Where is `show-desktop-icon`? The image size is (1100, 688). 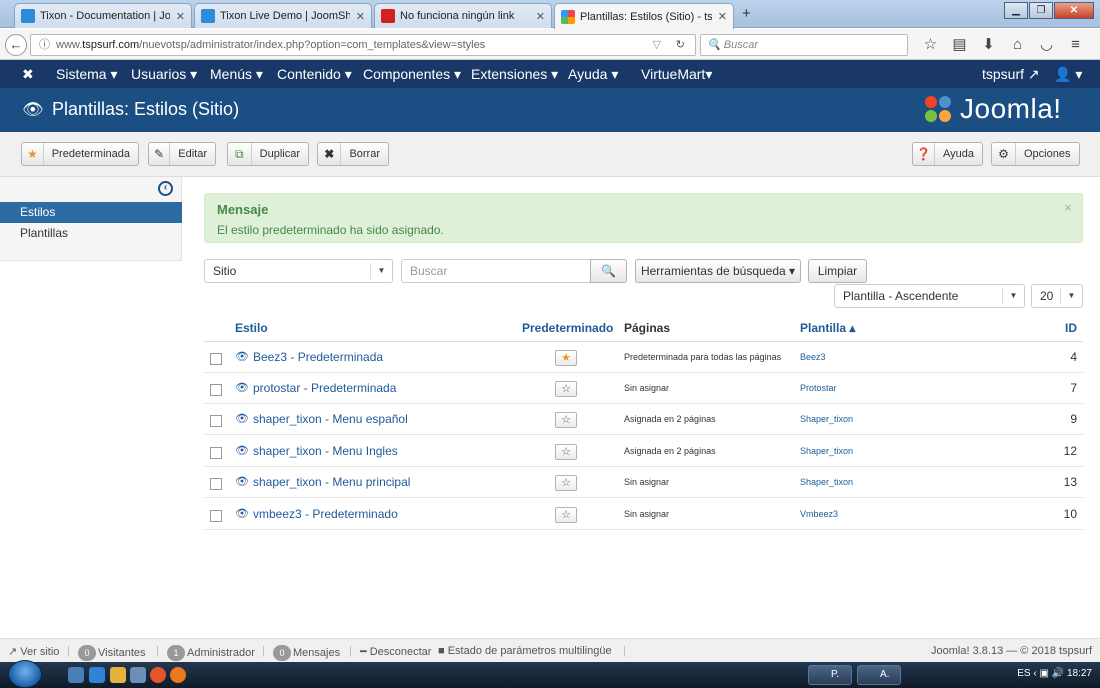
show-desktop-icon is located at coordinates (76, 675).